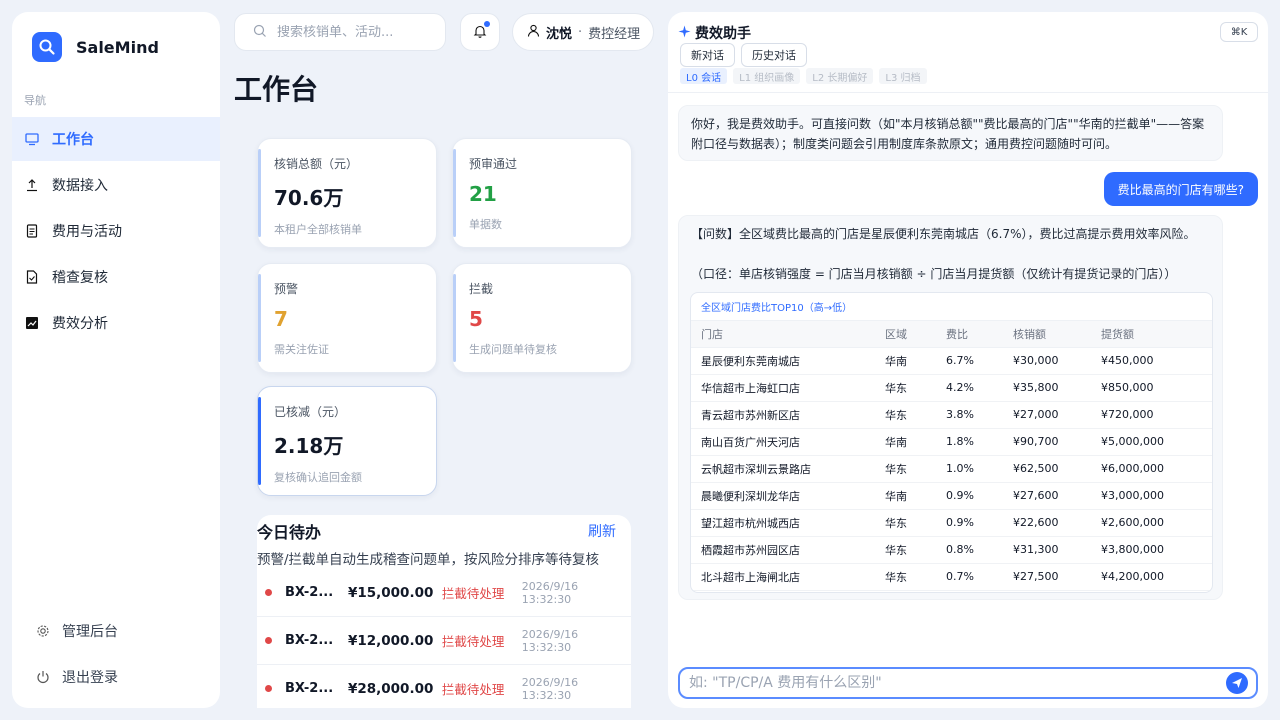 The height and width of the screenshot is (720, 1280). Describe the element at coordinates (1156, 415) in the screenshot. I see `cell-pickup: ¥720,000` at that location.